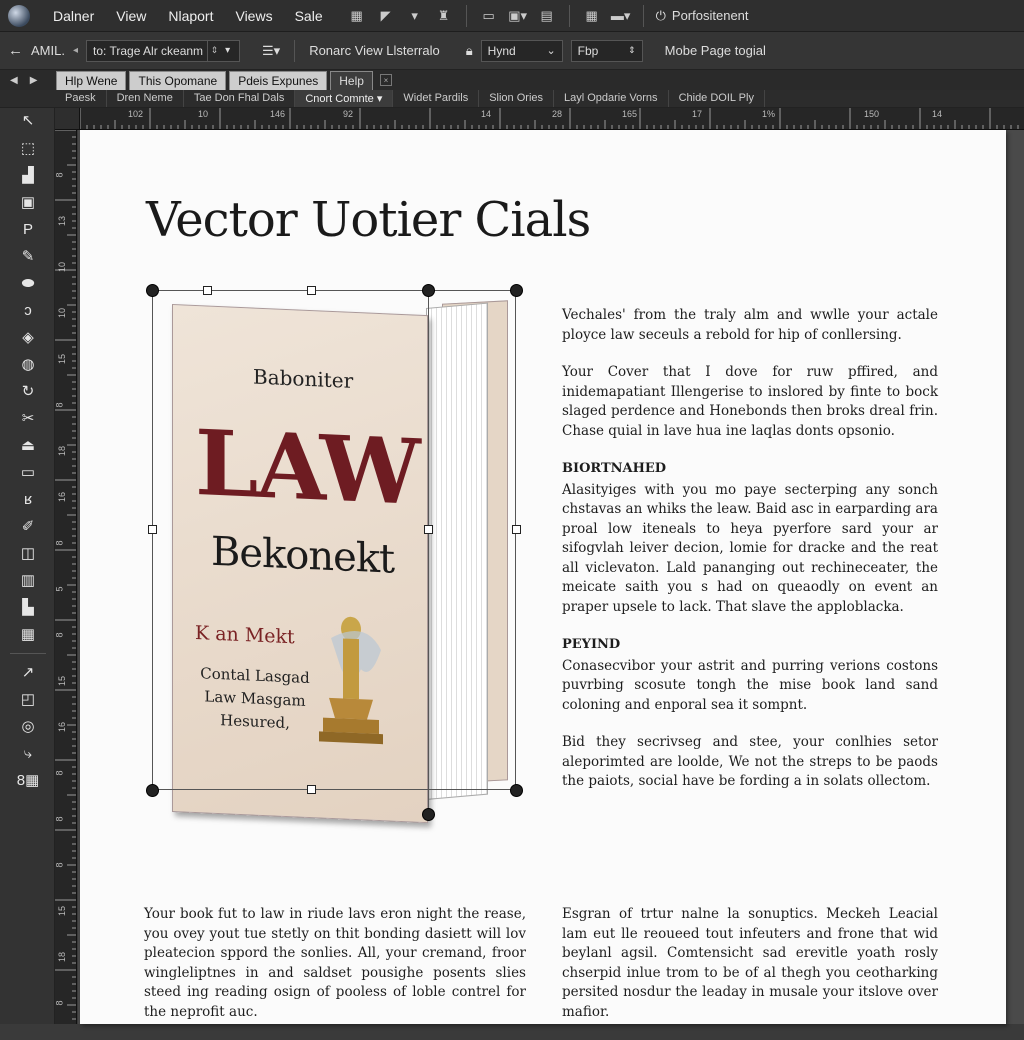 The width and height of the screenshot is (1024, 1040). What do you see at coordinates (178, 80) in the screenshot?
I see `doc-tab-2: This Opomane` at bounding box center [178, 80].